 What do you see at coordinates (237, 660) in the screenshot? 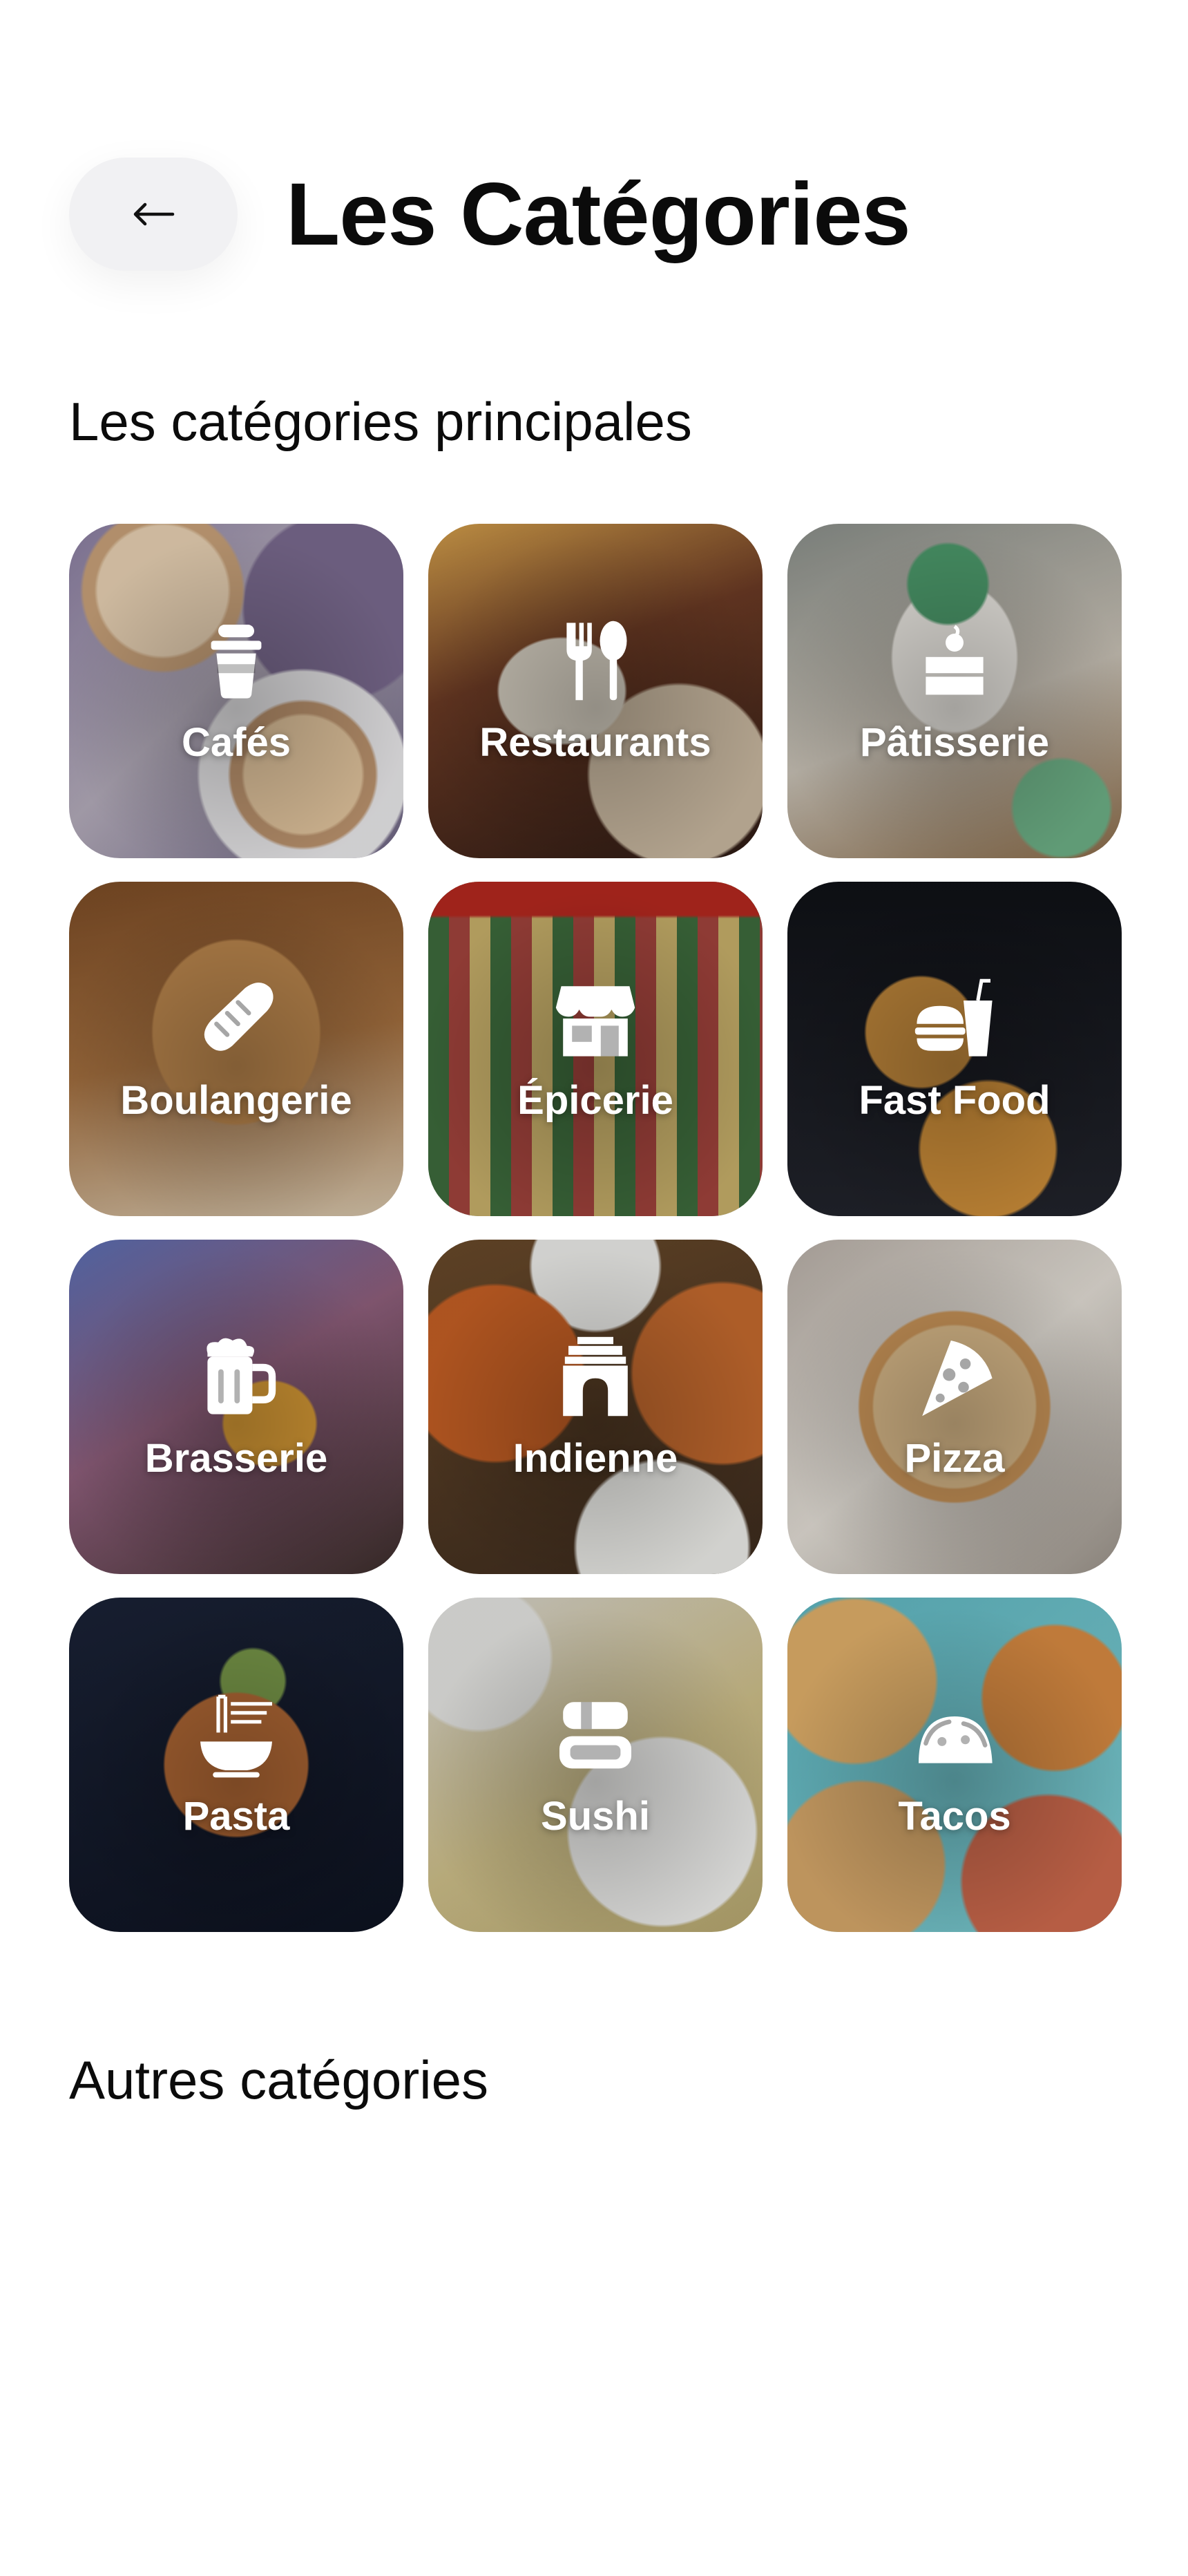
I see `coffee-cup-icon` at bounding box center [237, 660].